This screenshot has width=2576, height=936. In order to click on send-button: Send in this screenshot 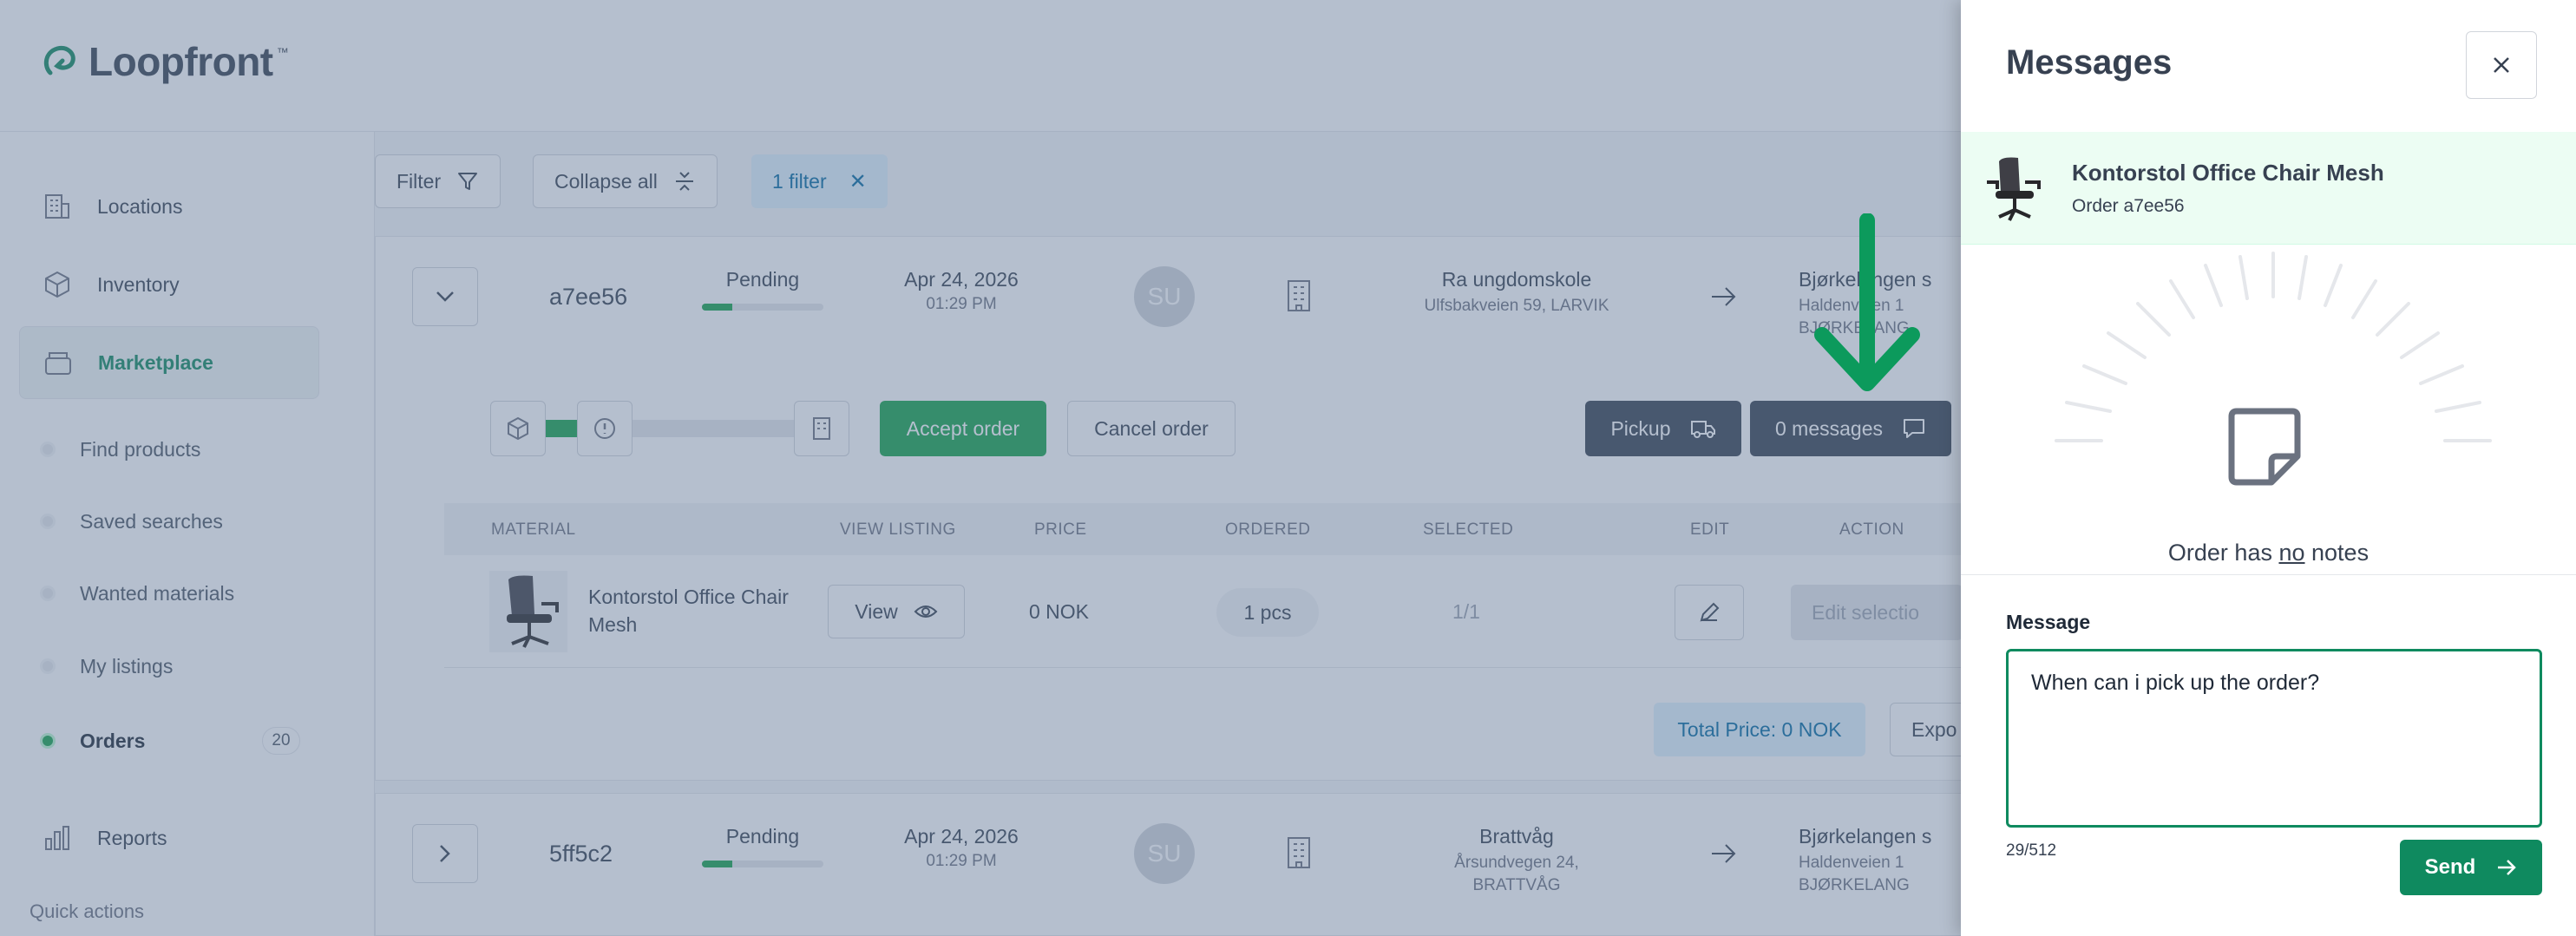, I will do `click(2471, 867)`.